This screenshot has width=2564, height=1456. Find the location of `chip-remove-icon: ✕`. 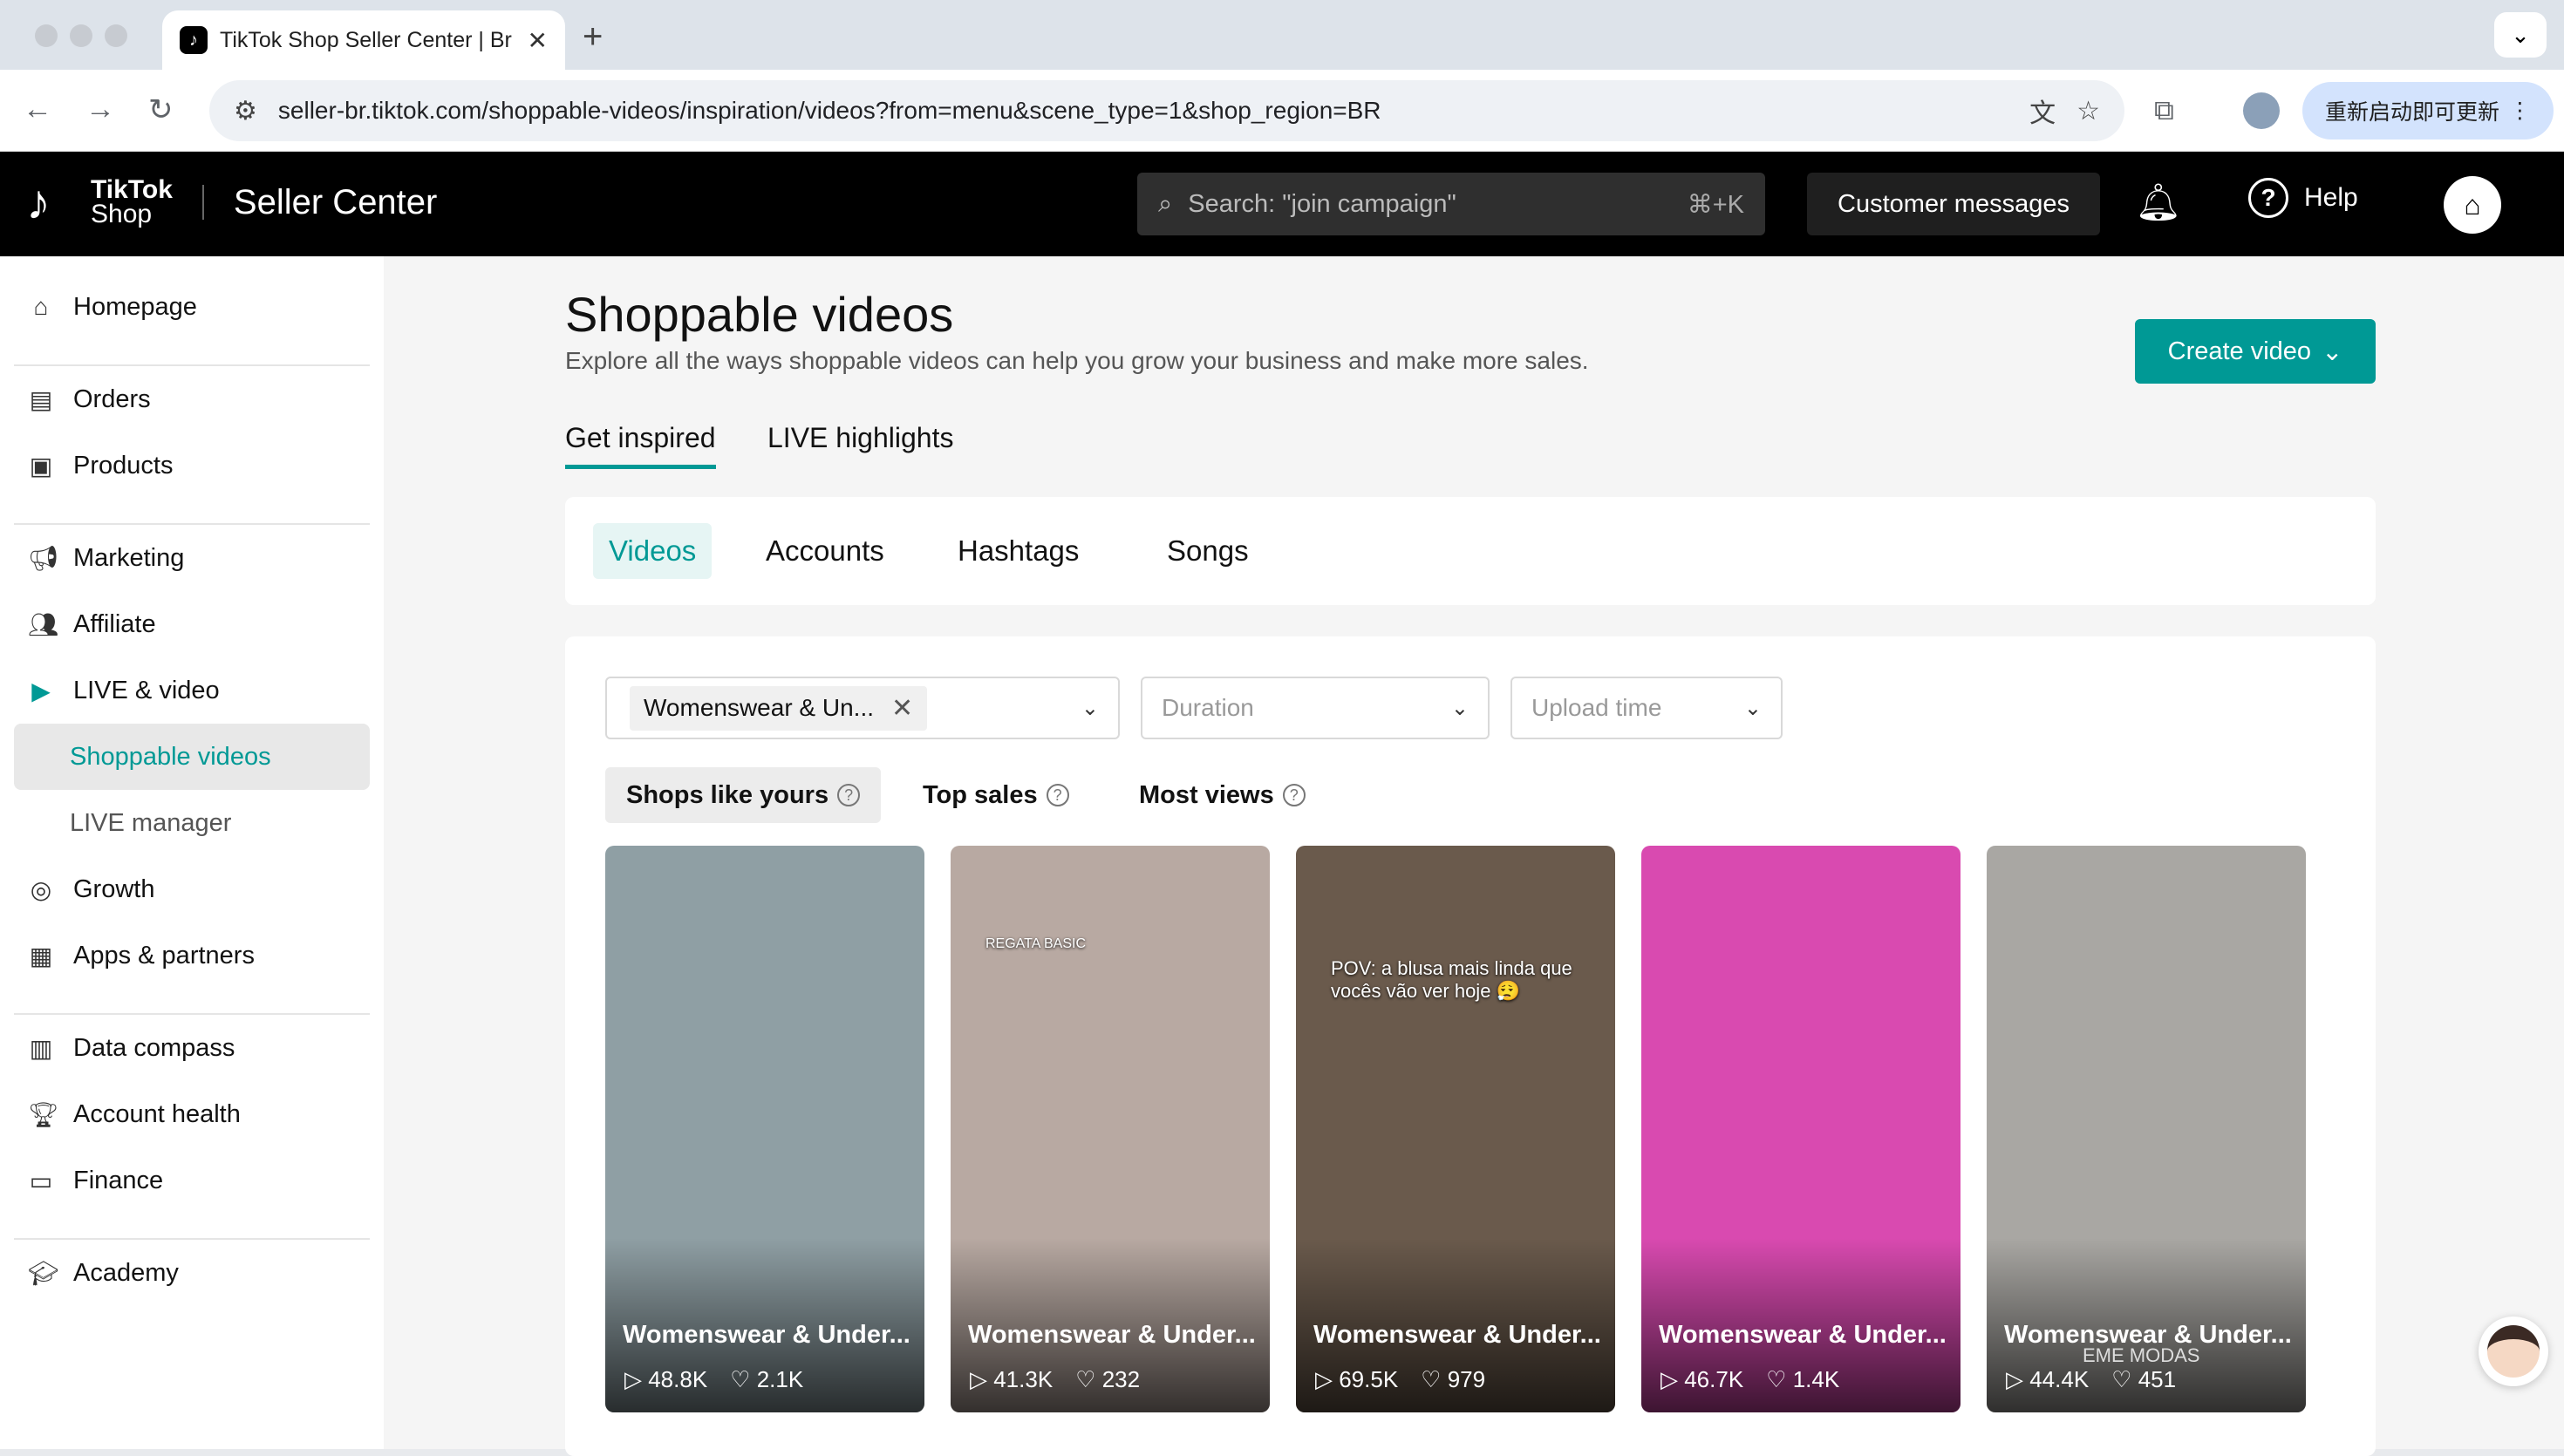

chip-remove-icon: ✕ is located at coordinates (902, 708).